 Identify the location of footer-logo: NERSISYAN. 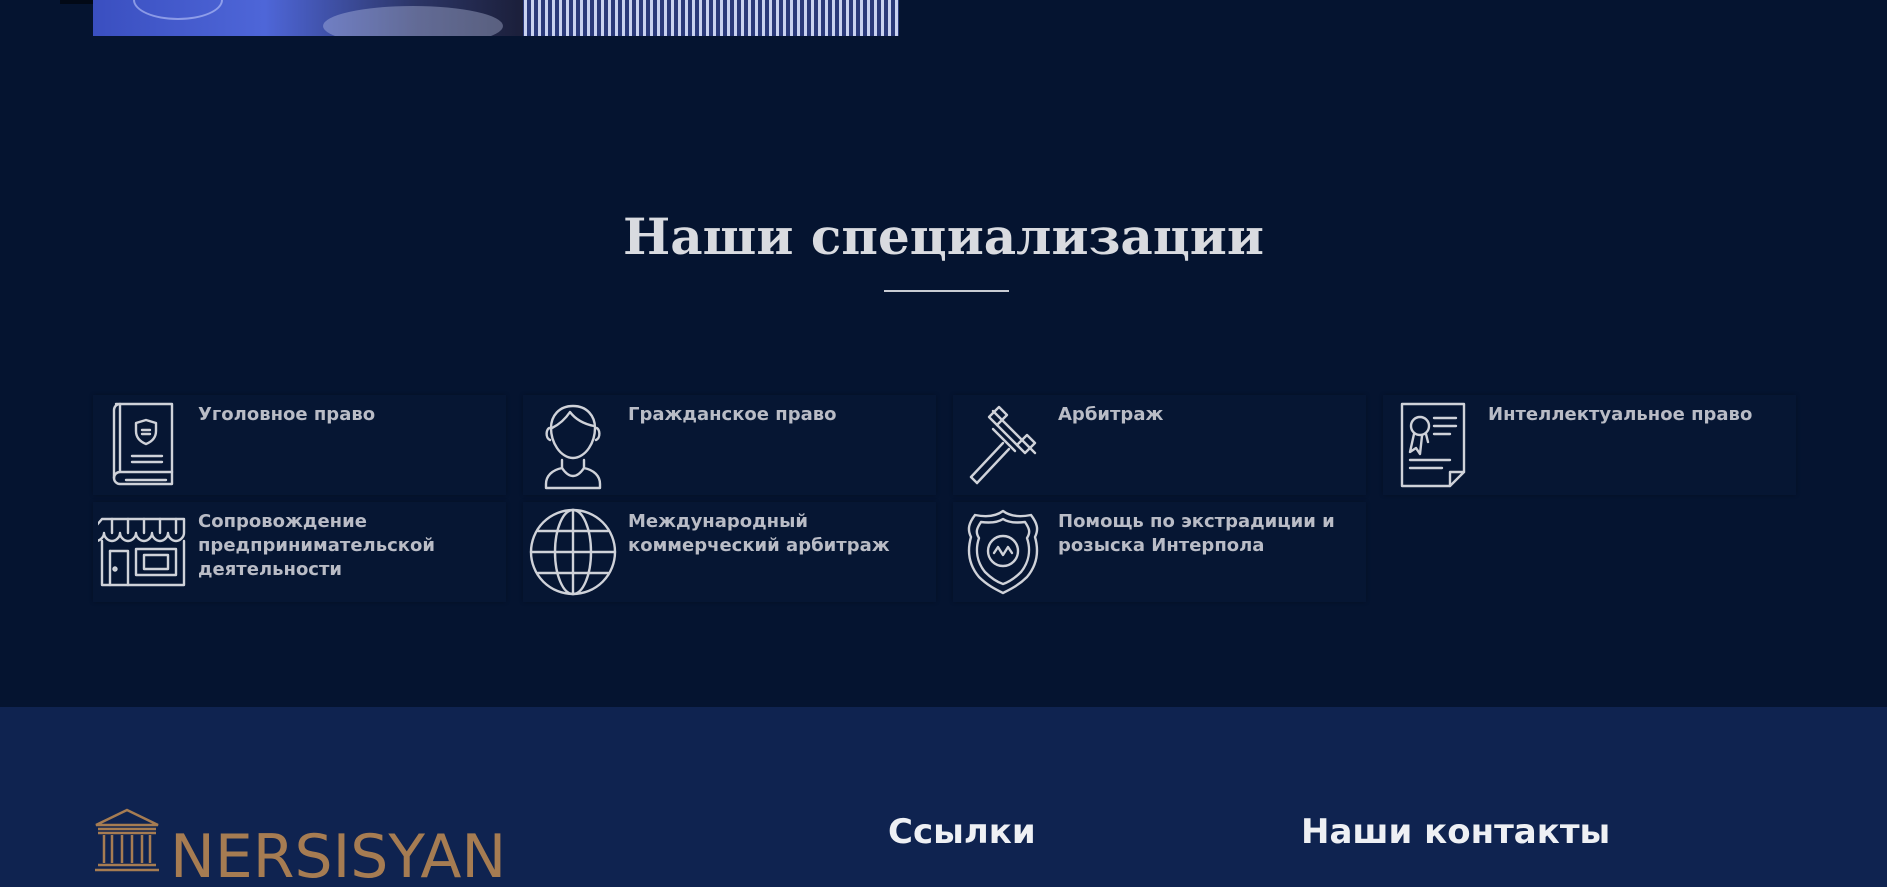
(299, 847).